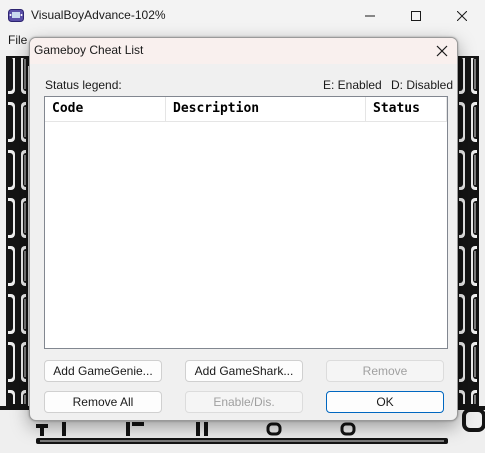  I want to click on dialog-titlebar: Gameboy Cheat List, so click(243, 51).